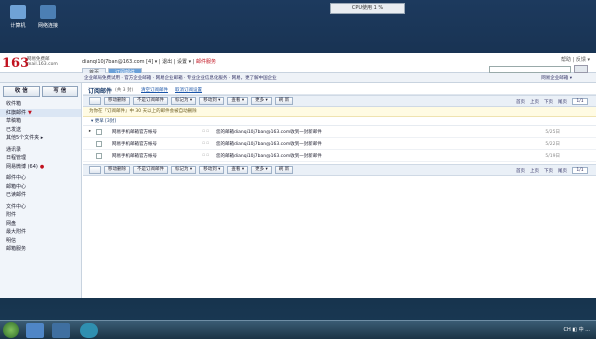  Describe the element at coordinates (40, 224) in the screenshot. I see `sidebar-item: 网盘` at that location.